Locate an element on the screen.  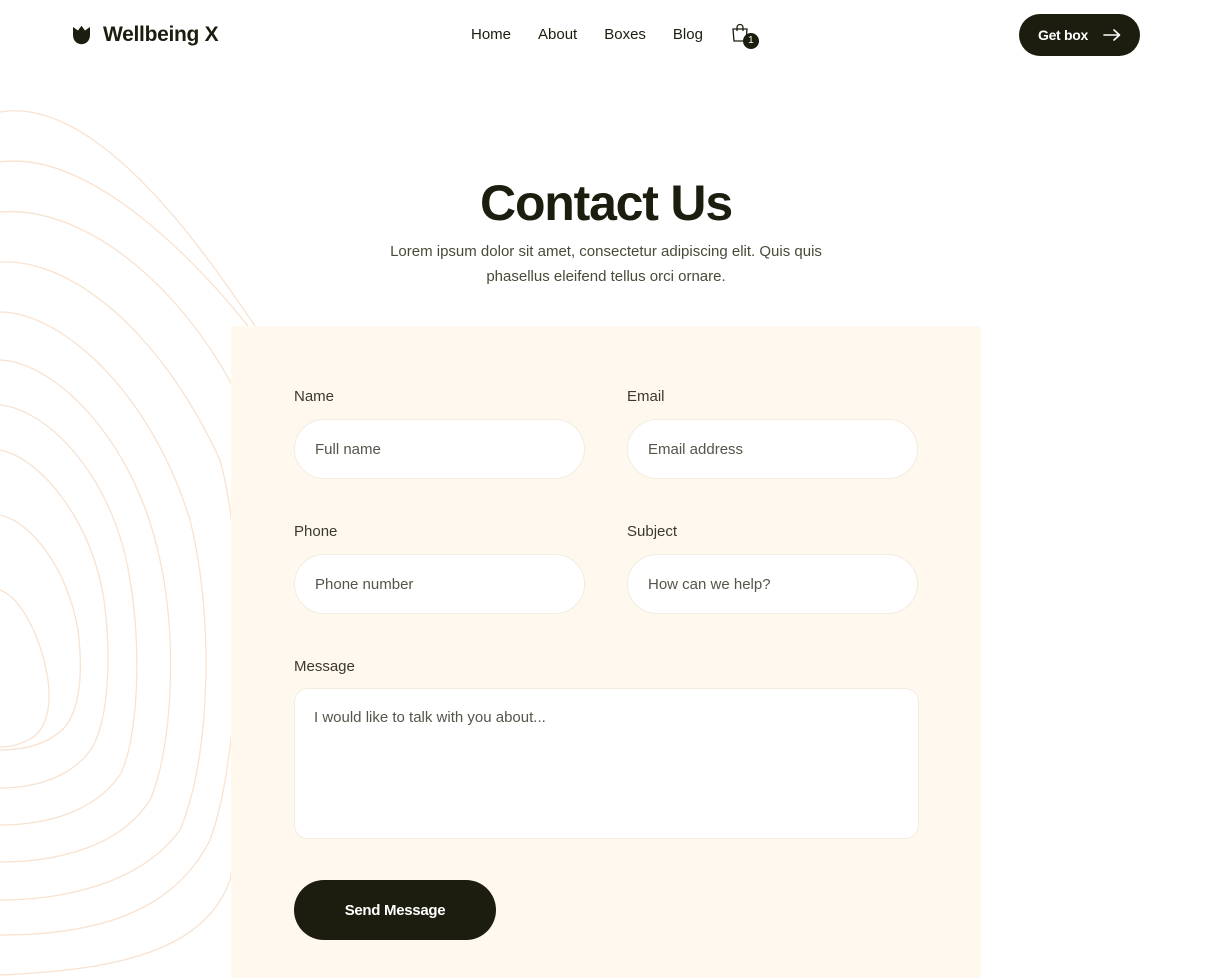
email-label: Email is located at coordinates (646, 396).